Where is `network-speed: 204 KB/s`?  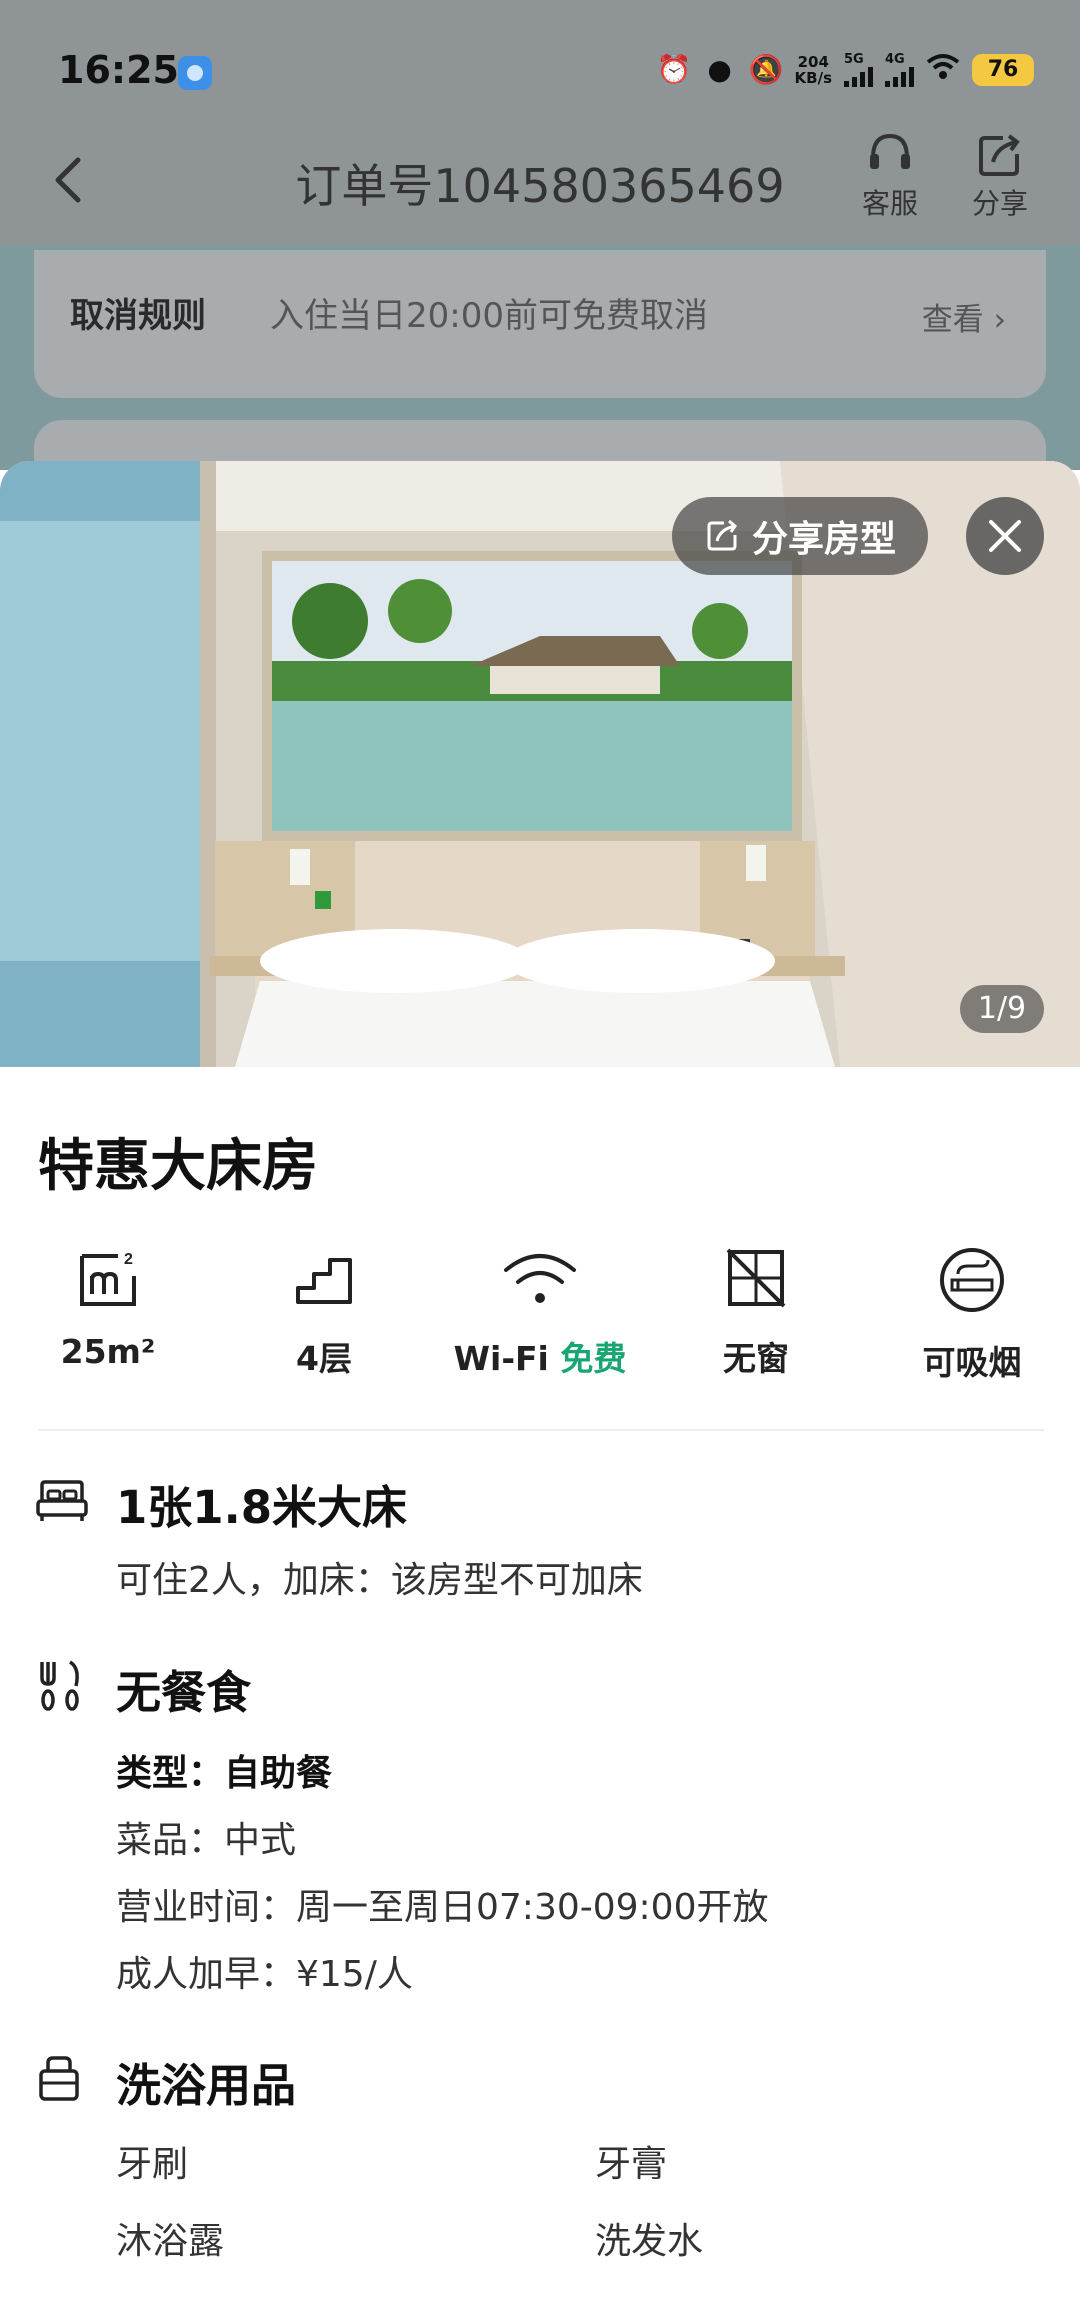 network-speed: 204 KB/s is located at coordinates (813, 70).